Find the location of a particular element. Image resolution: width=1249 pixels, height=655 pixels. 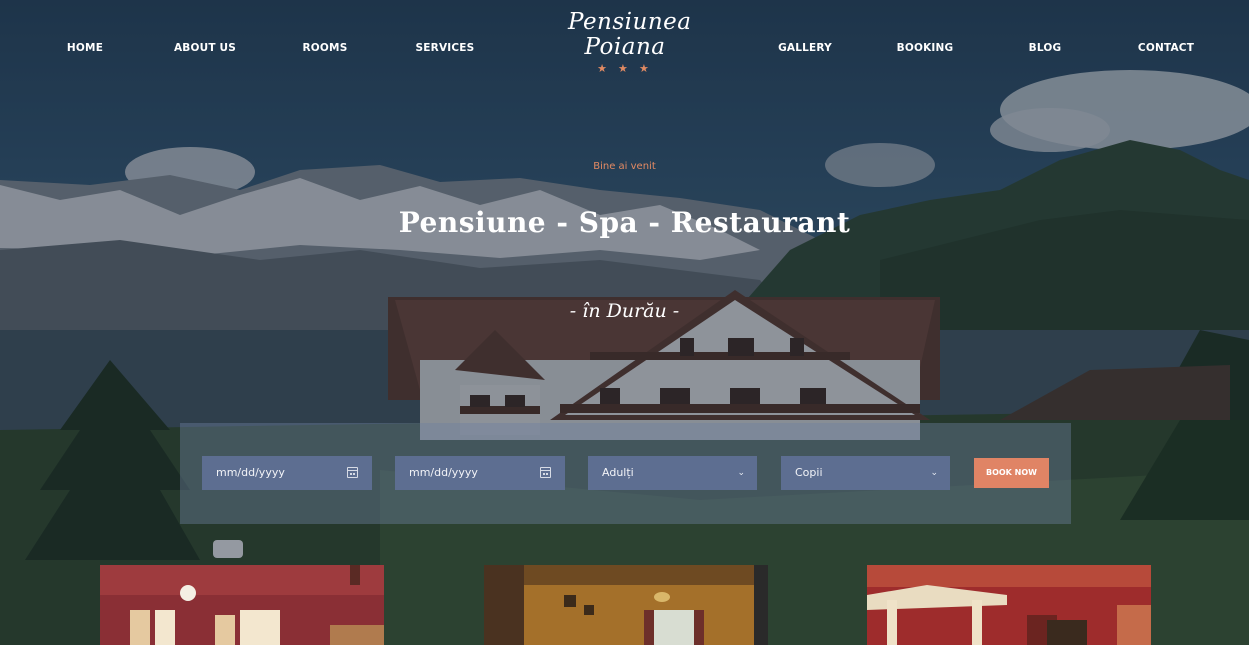

nav-rooms: ROOMS is located at coordinates (325, 48).